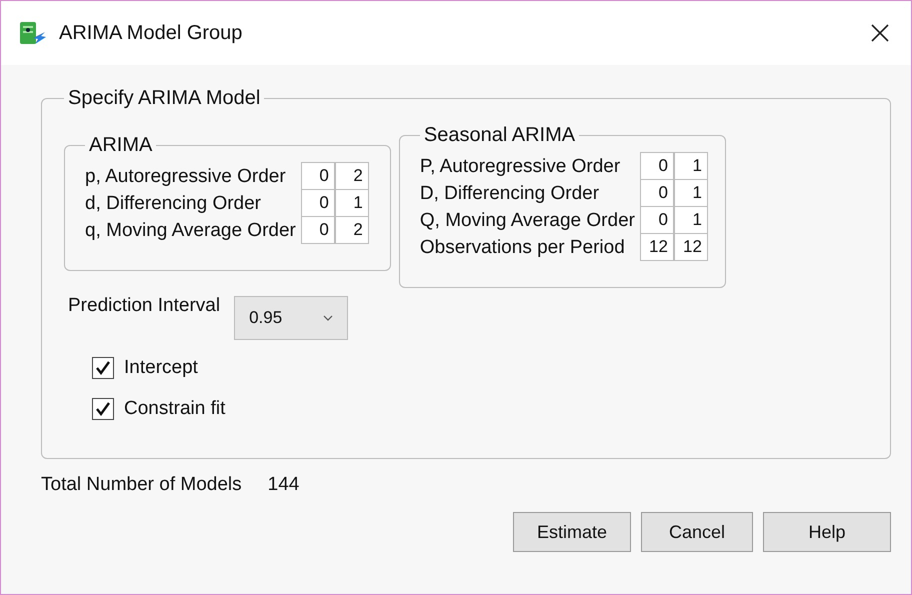 The width and height of the screenshot is (912, 595). Describe the element at coordinates (523, 248) in the screenshot. I see `parameter-label: Observations per Period` at that location.